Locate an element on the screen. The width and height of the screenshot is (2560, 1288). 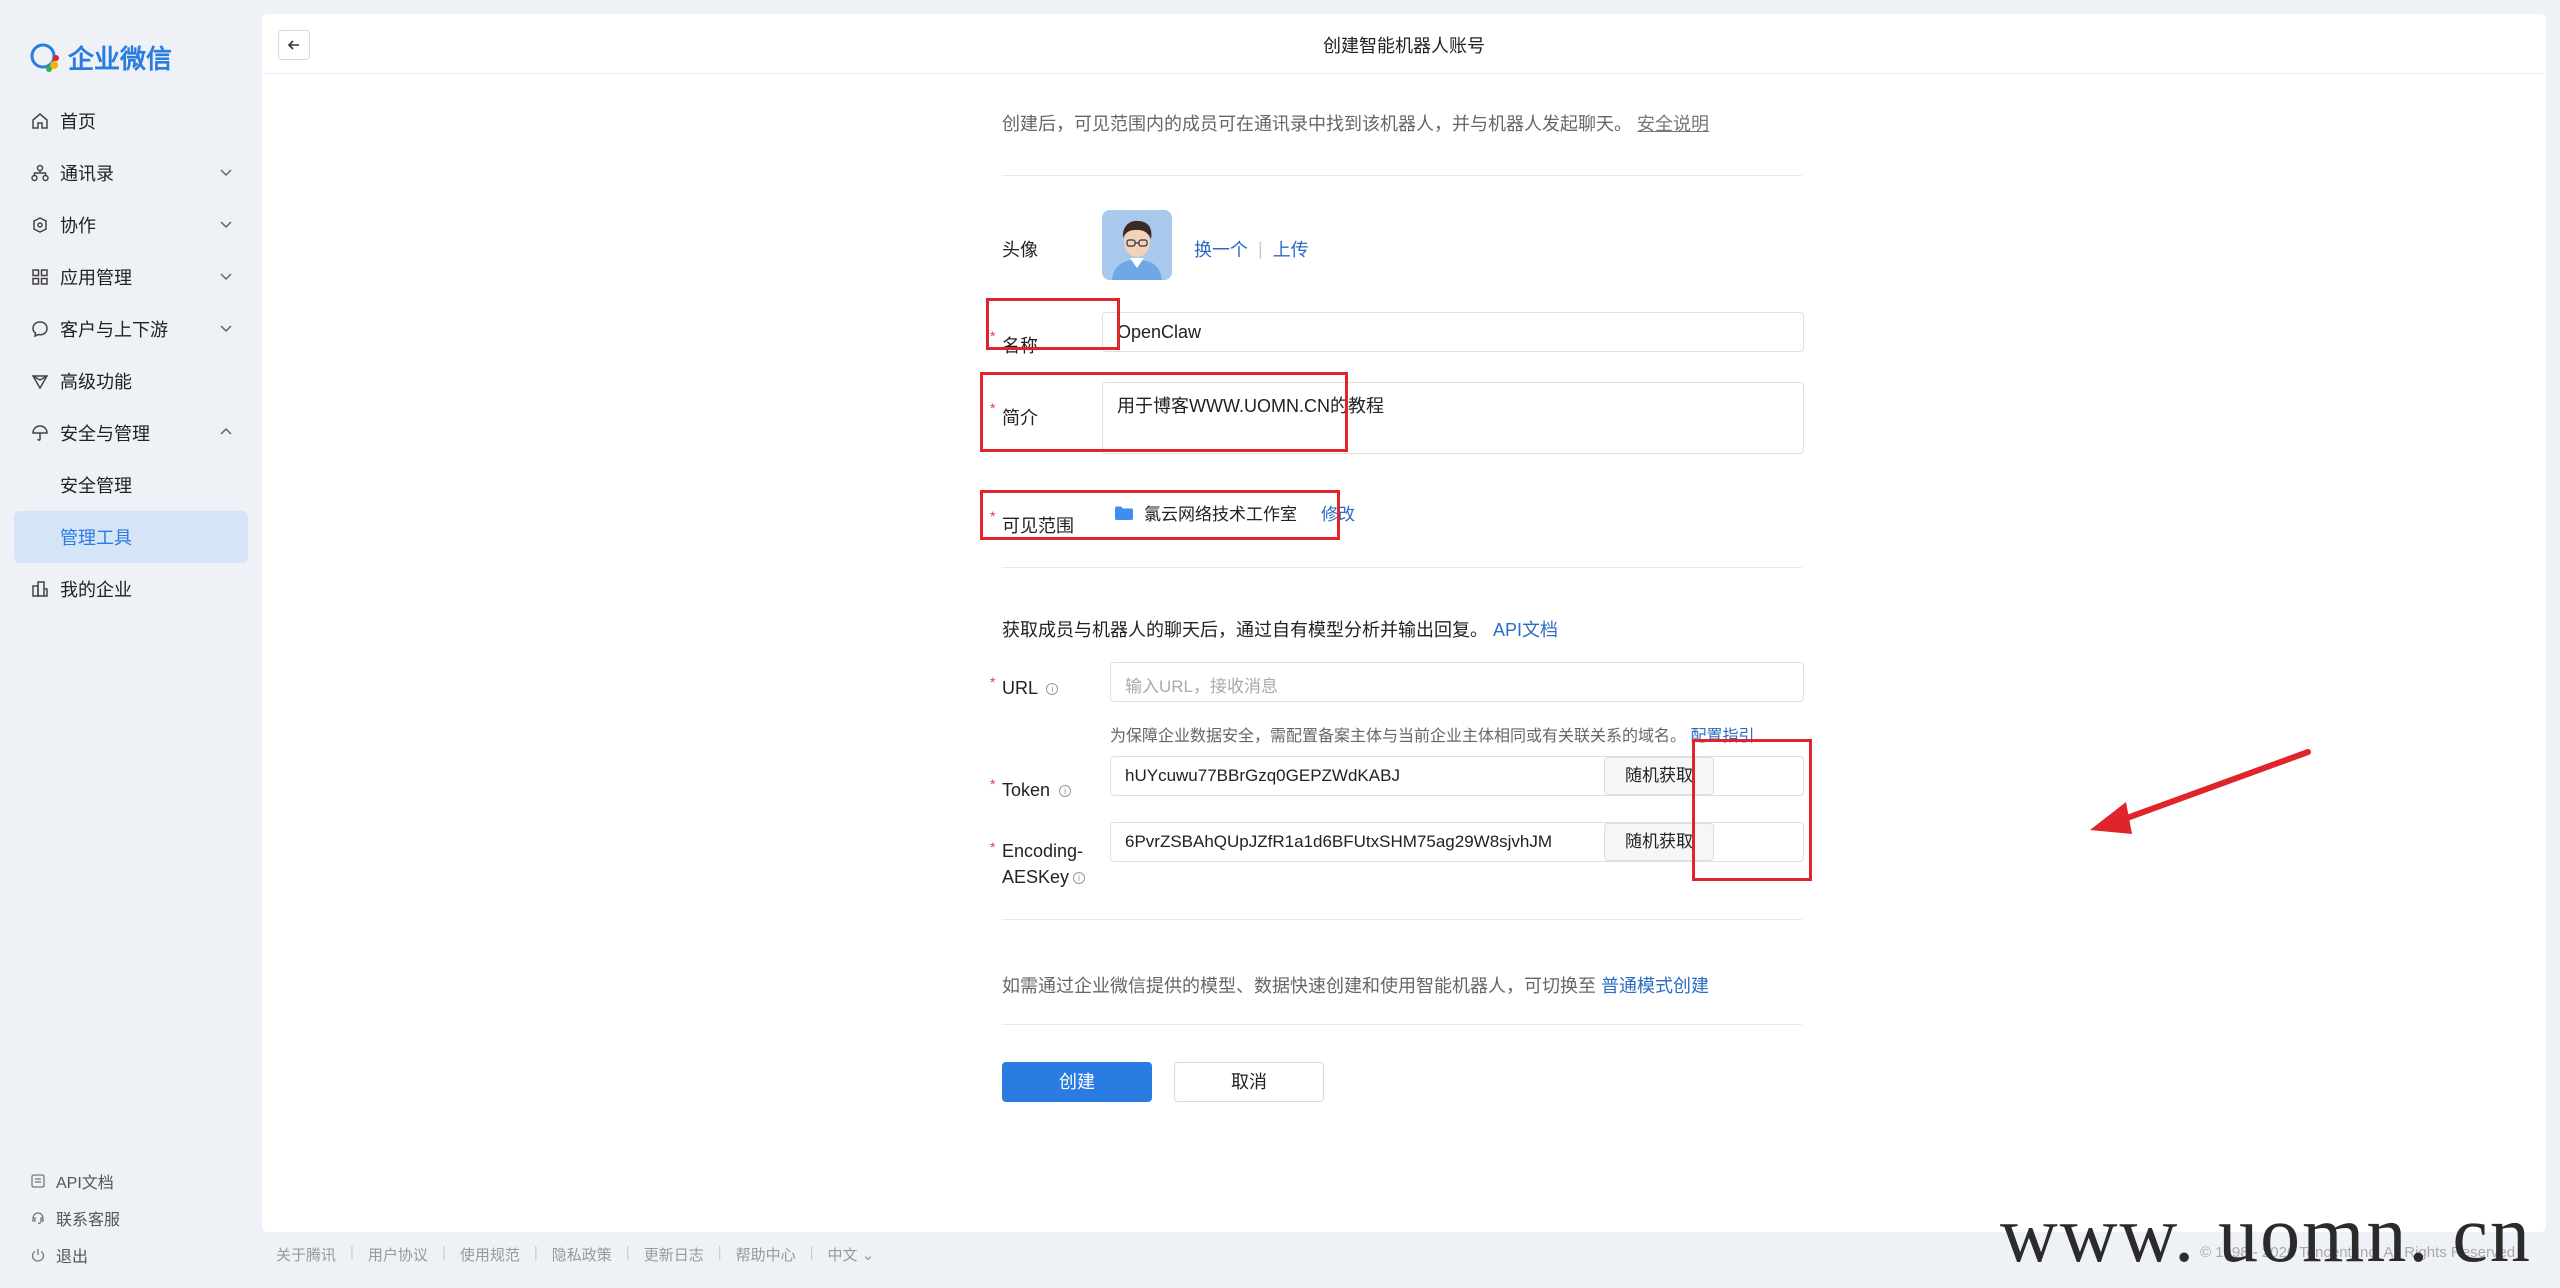
aes-key-label-line2: AESKey is located at coordinates (1036, 877).